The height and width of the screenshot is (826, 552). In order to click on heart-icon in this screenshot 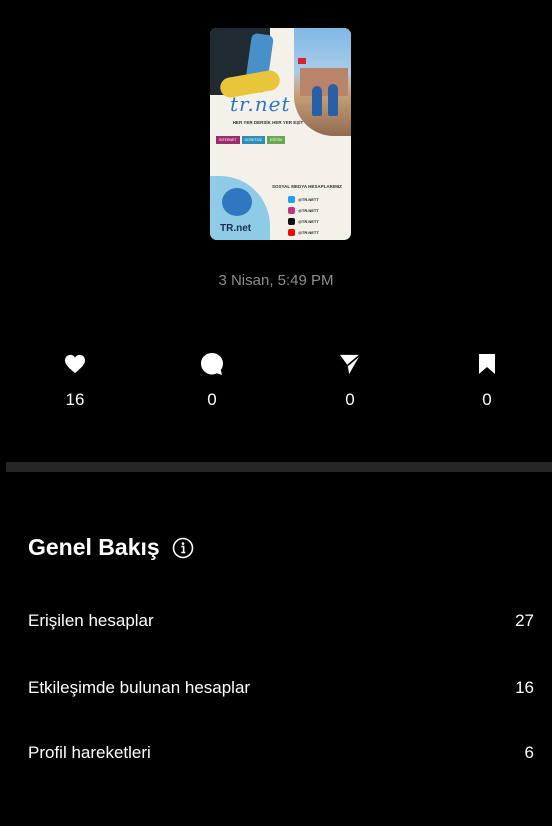, I will do `click(75, 364)`.